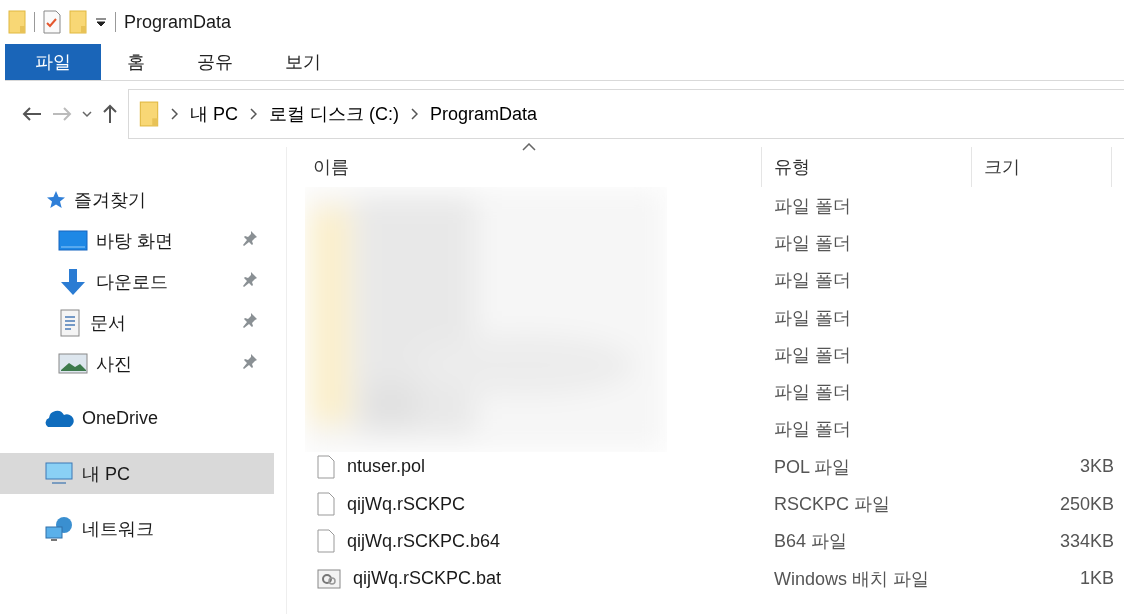 Image resolution: width=1124 pixels, height=614 pixels. What do you see at coordinates (1086, 504) in the screenshot?
I see `file-size: 250KB` at bounding box center [1086, 504].